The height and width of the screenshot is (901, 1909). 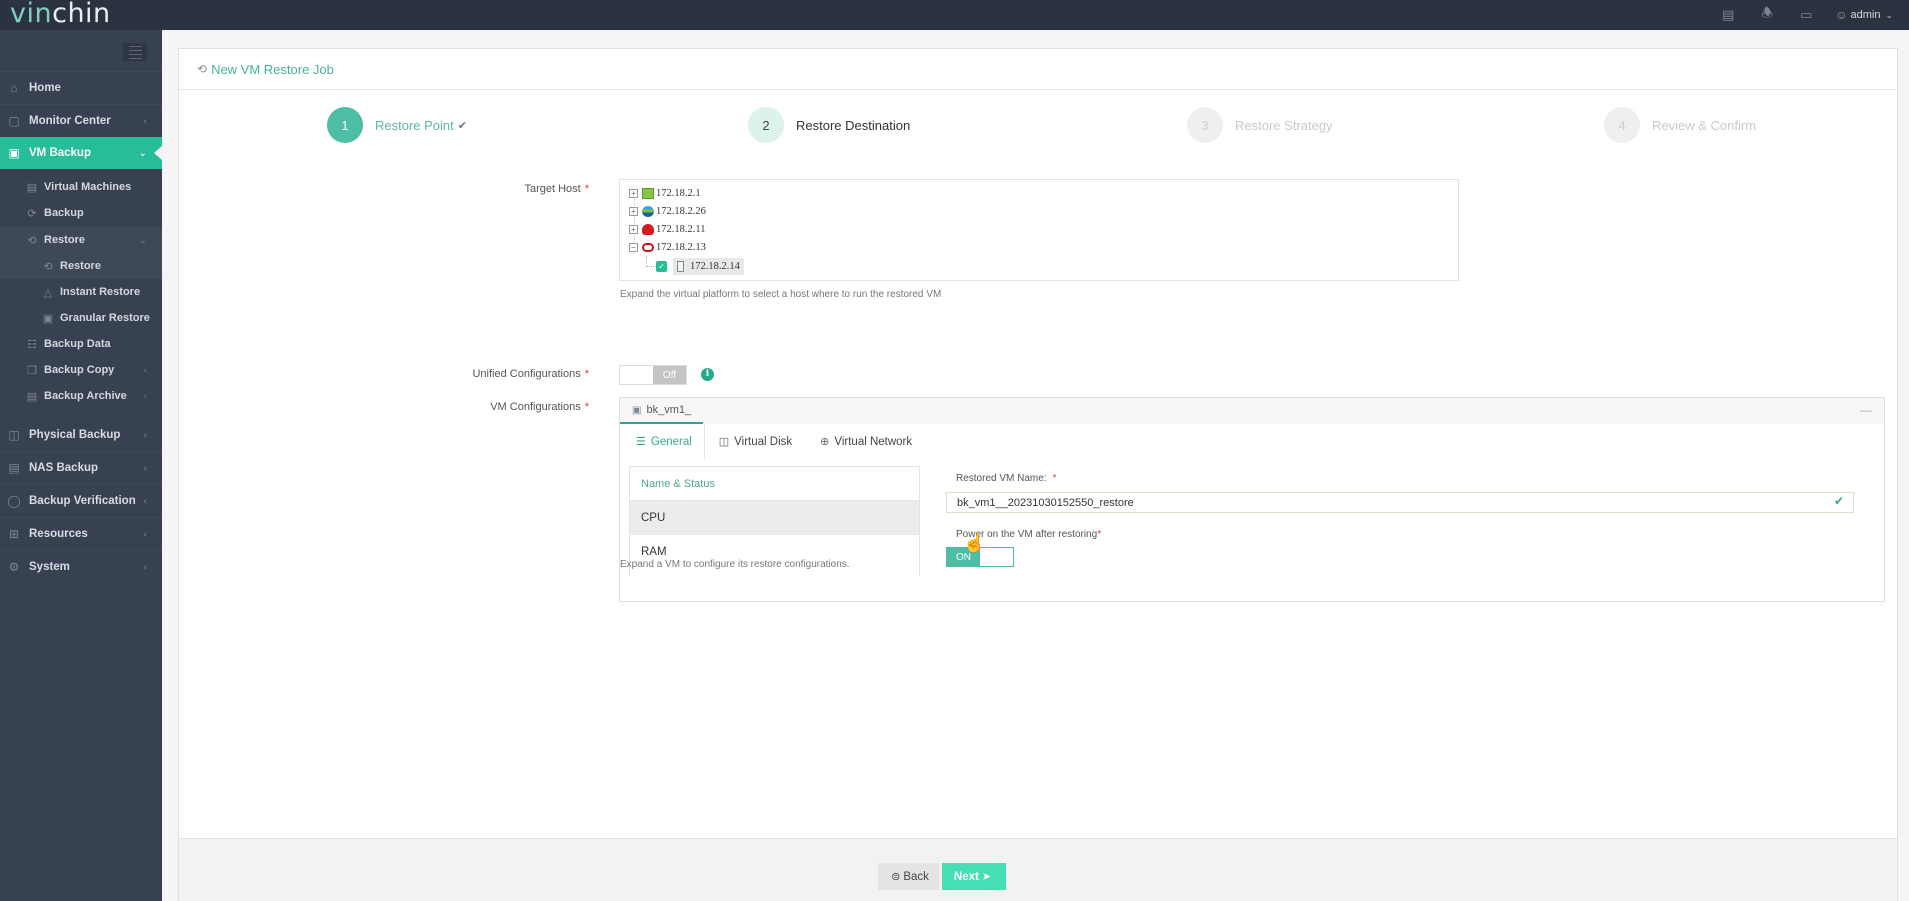 What do you see at coordinates (665, 193) in the screenshot?
I see `tree-node: + 172.18.2.1` at bounding box center [665, 193].